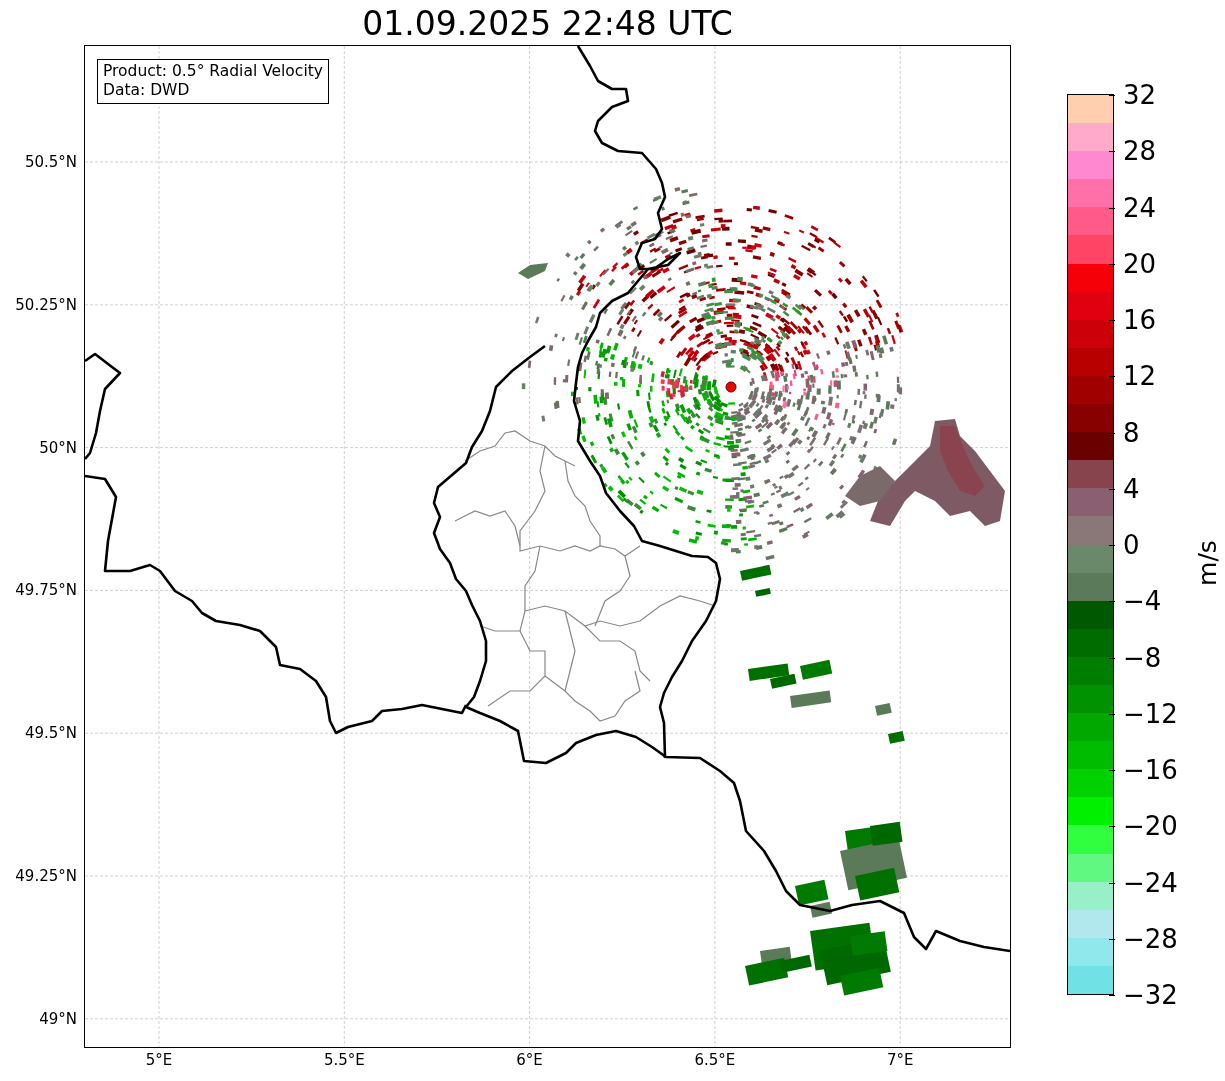  I want to click on colorbar-tick-label: −32, so click(1150, 995).